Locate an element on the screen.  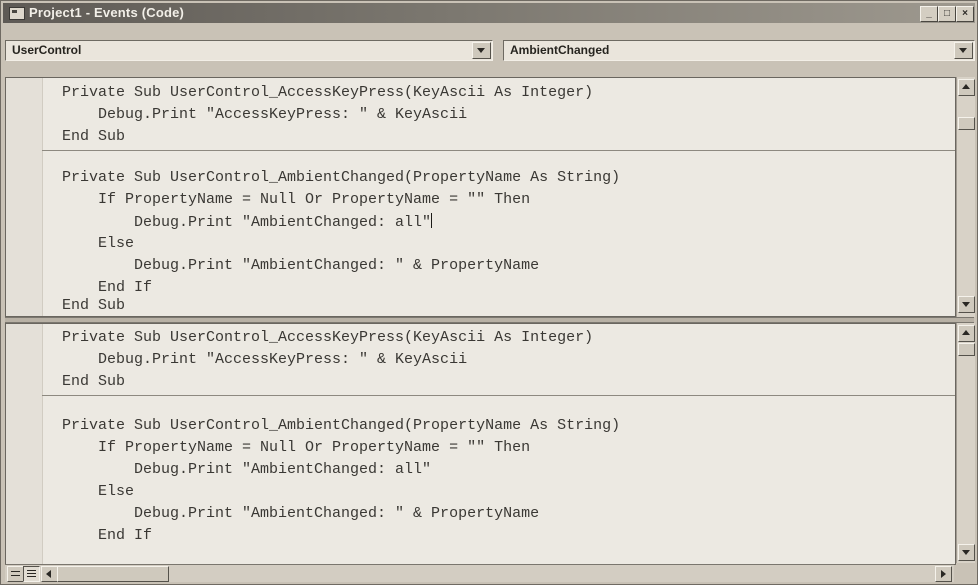
procedure-dropdown: AmbientChanged is located at coordinates (739, 50).